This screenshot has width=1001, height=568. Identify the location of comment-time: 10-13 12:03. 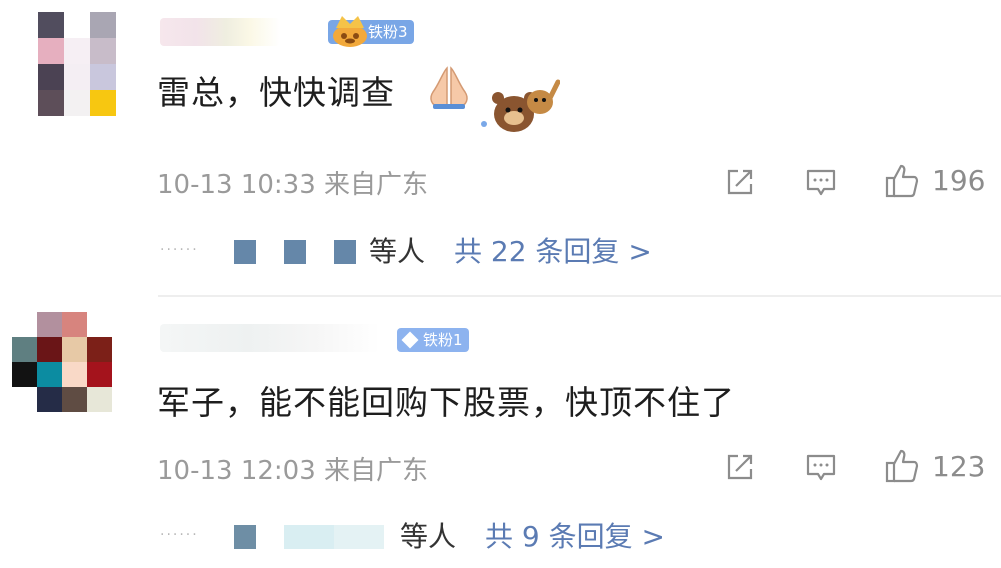
(236, 471).